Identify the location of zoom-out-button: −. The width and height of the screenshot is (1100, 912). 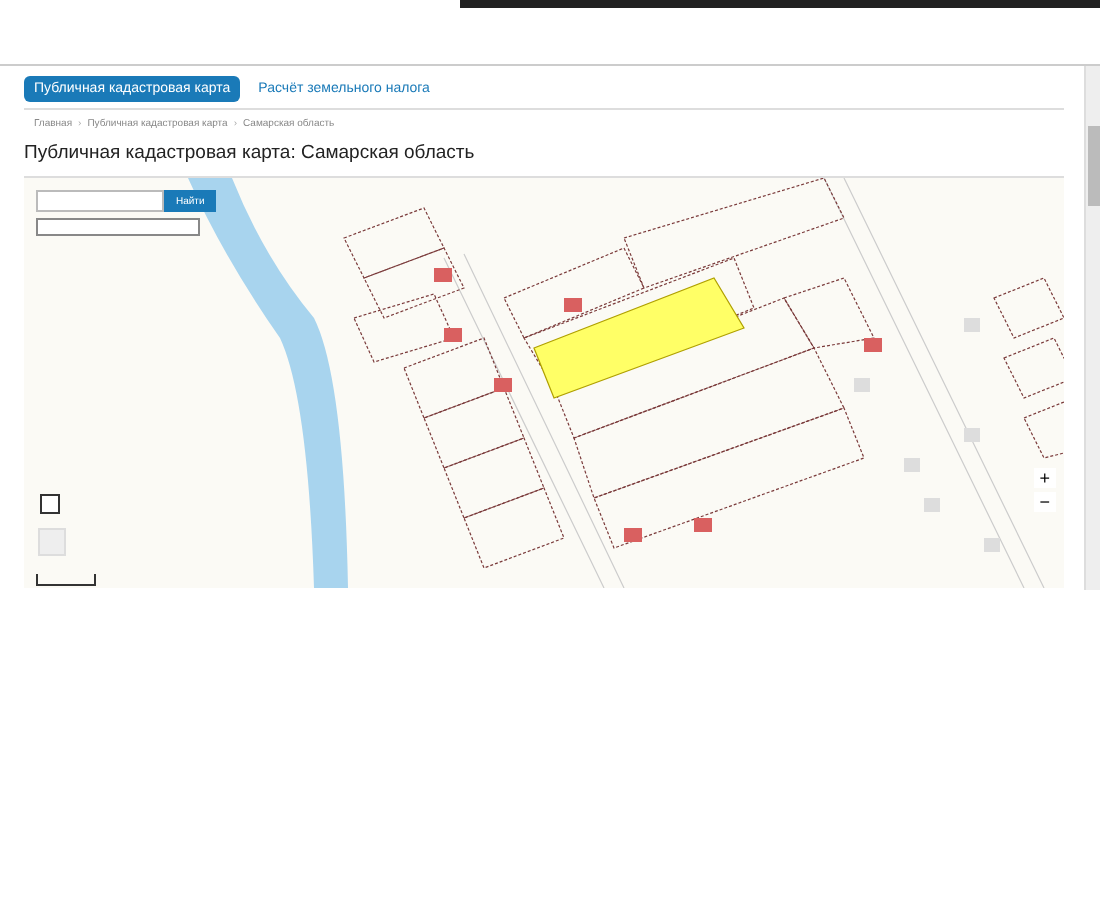
(1044, 502).